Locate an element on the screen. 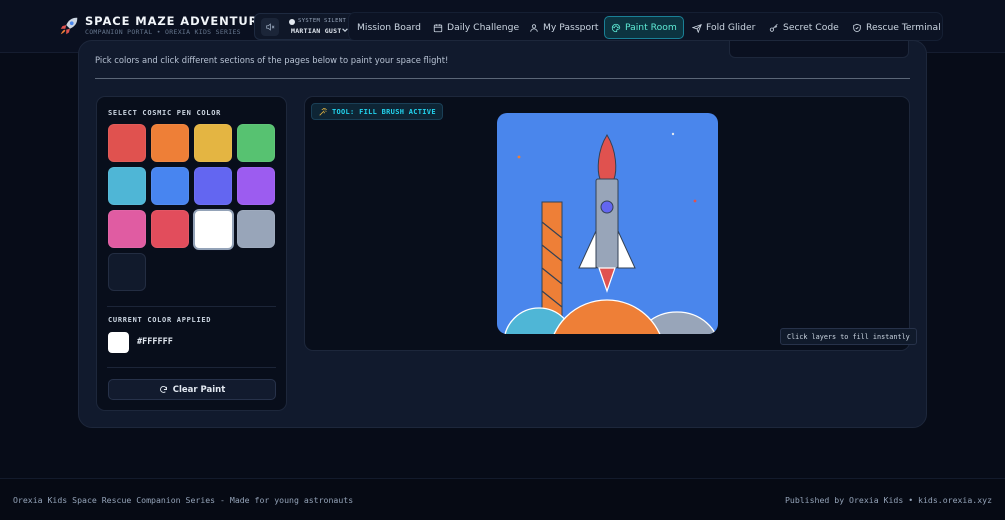 This screenshot has height=520, width=1005. swatch-red is located at coordinates (127, 143).